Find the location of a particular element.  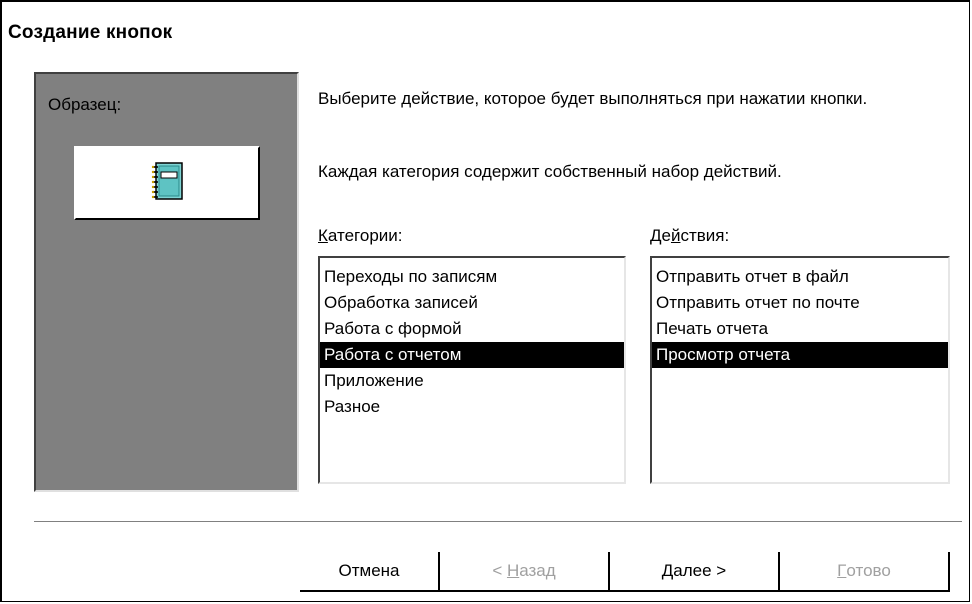

next-label-accel: Д is located at coordinates (667, 570).